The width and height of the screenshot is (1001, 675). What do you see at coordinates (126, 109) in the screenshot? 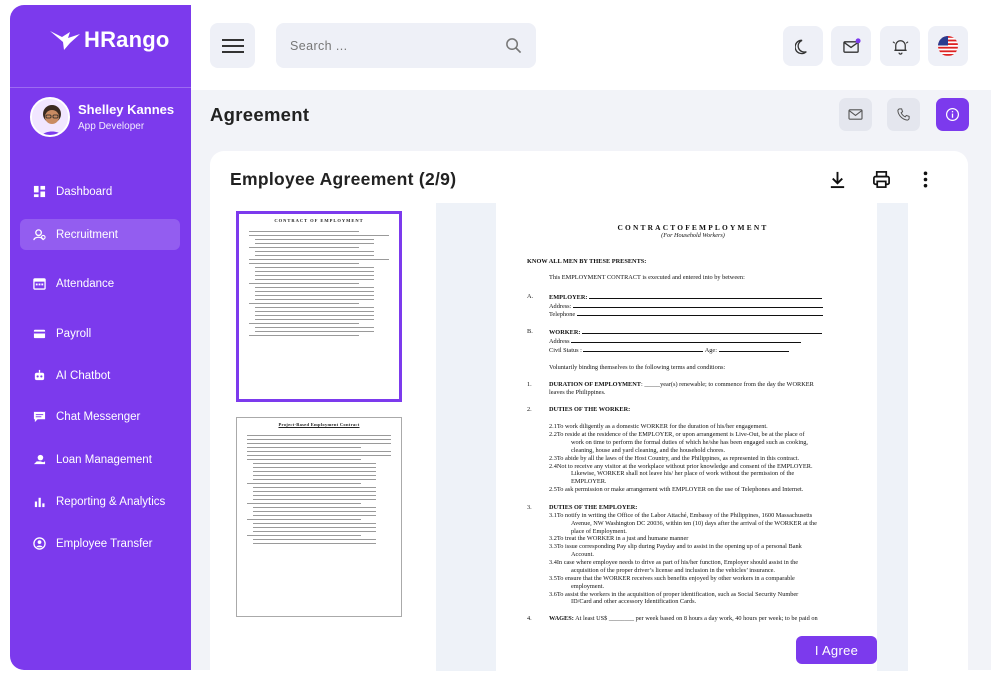
I see `user-name: Shelley Kannes` at bounding box center [126, 109].